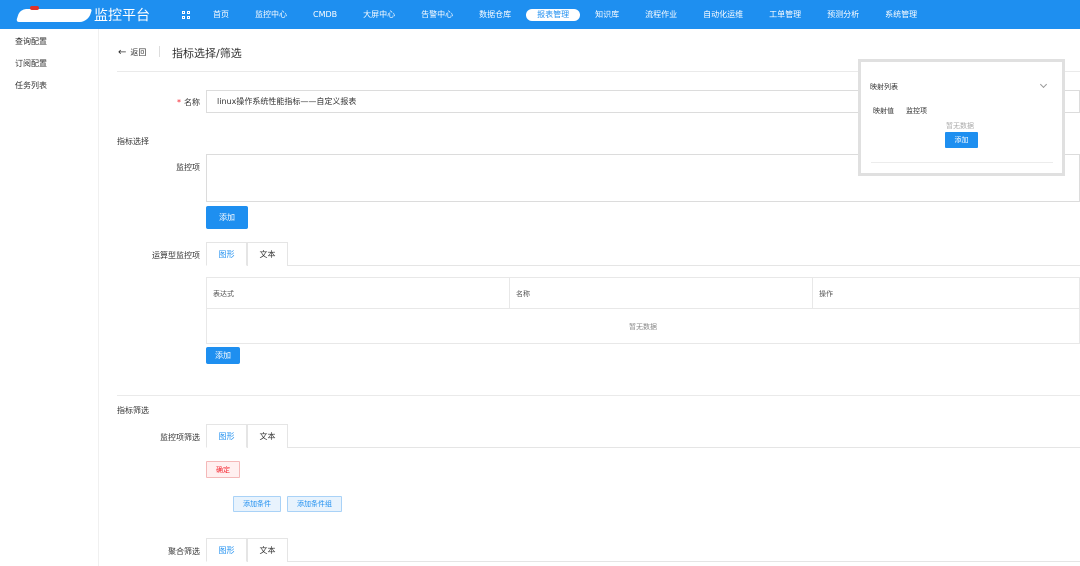 Image resolution: width=1080 pixels, height=566 pixels. What do you see at coordinates (884, 87) in the screenshot?
I see `mapping-list-title: 映射列表` at bounding box center [884, 87].